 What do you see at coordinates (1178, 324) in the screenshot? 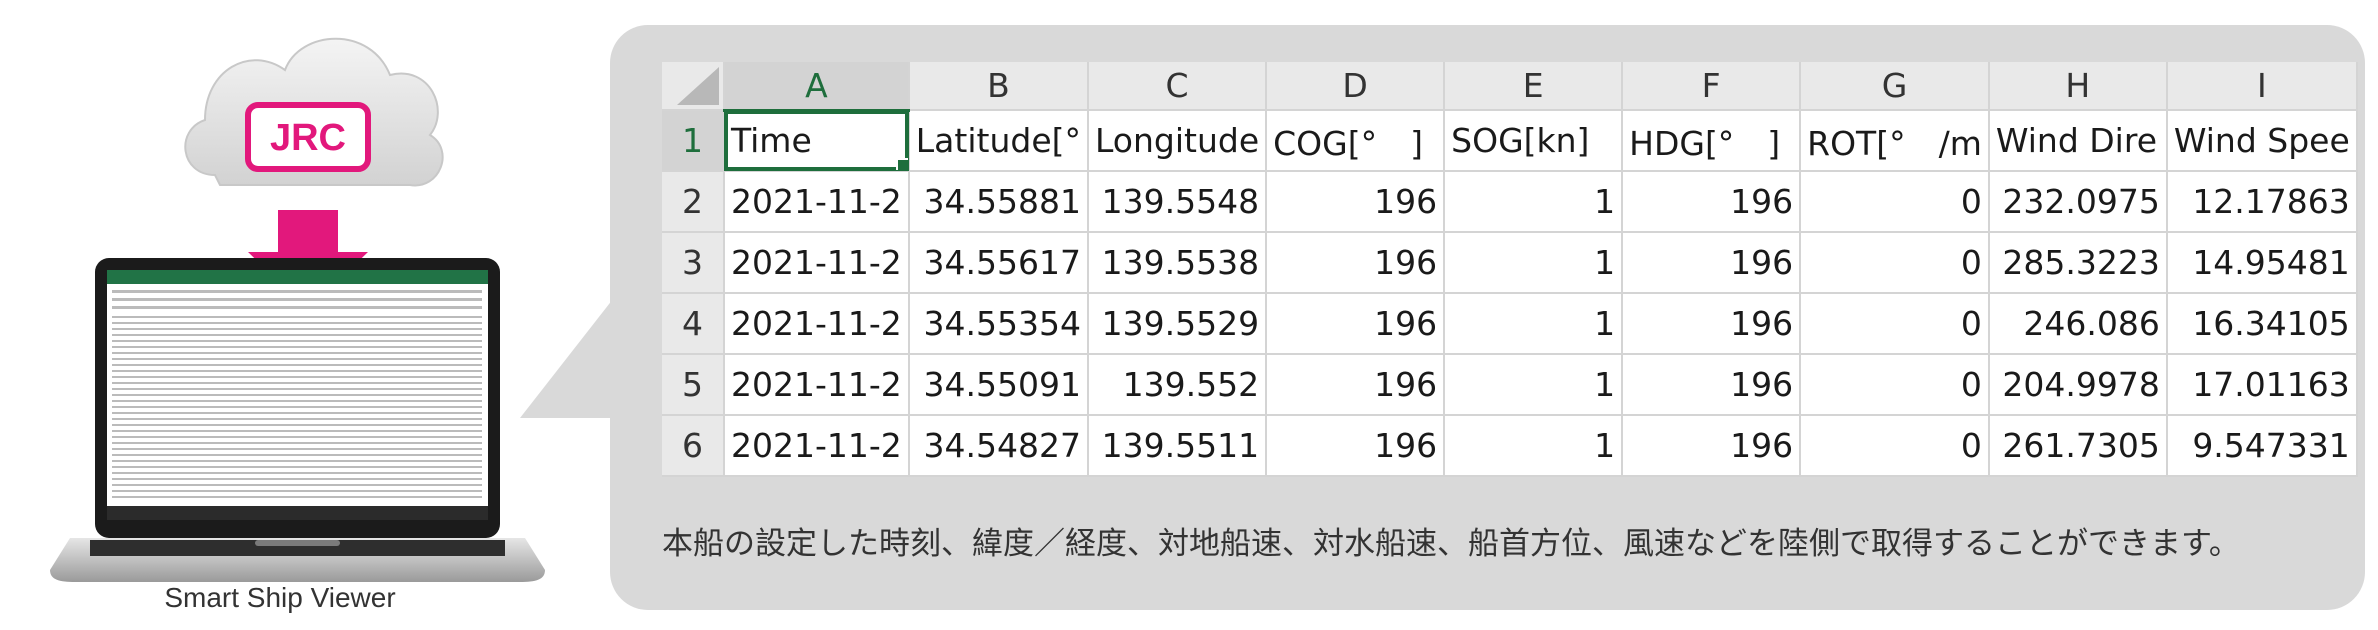
I see `cell: 139.5529` at bounding box center [1178, 324].